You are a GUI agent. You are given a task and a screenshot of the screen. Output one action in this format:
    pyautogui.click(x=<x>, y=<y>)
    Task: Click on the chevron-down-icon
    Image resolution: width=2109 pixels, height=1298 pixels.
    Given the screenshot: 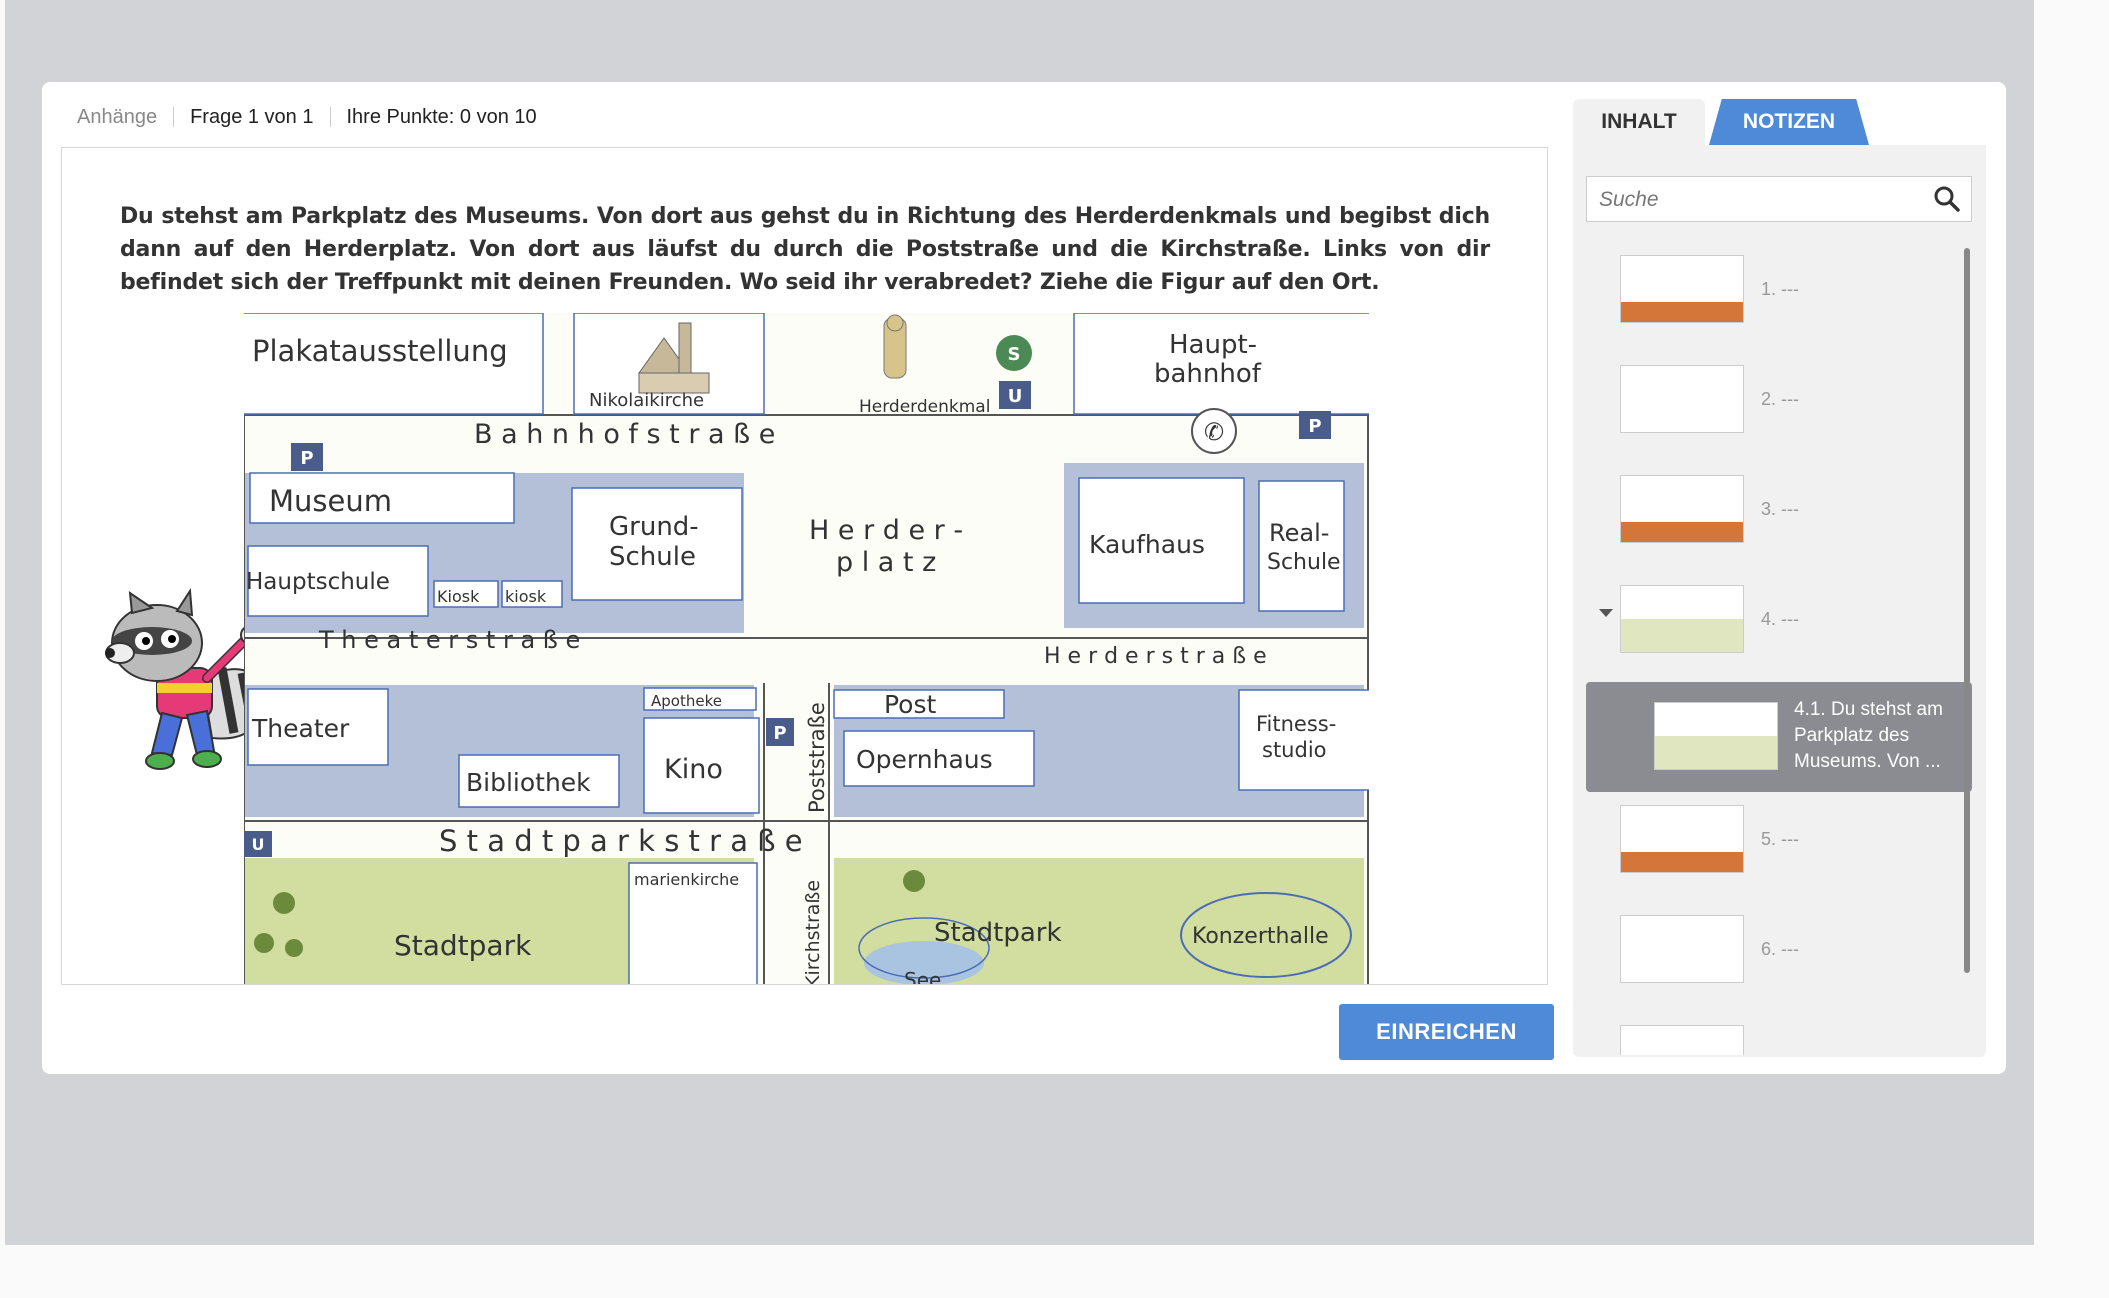 What is the action you would take?
    pyautogui.click(x=1606, y=613)
    